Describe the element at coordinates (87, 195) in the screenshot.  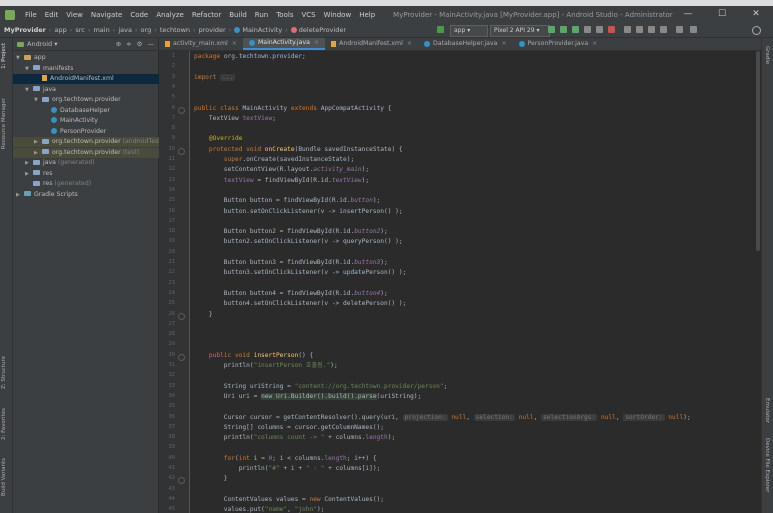
I see `tree-item: ▶ Gradle Scripts` at that location.